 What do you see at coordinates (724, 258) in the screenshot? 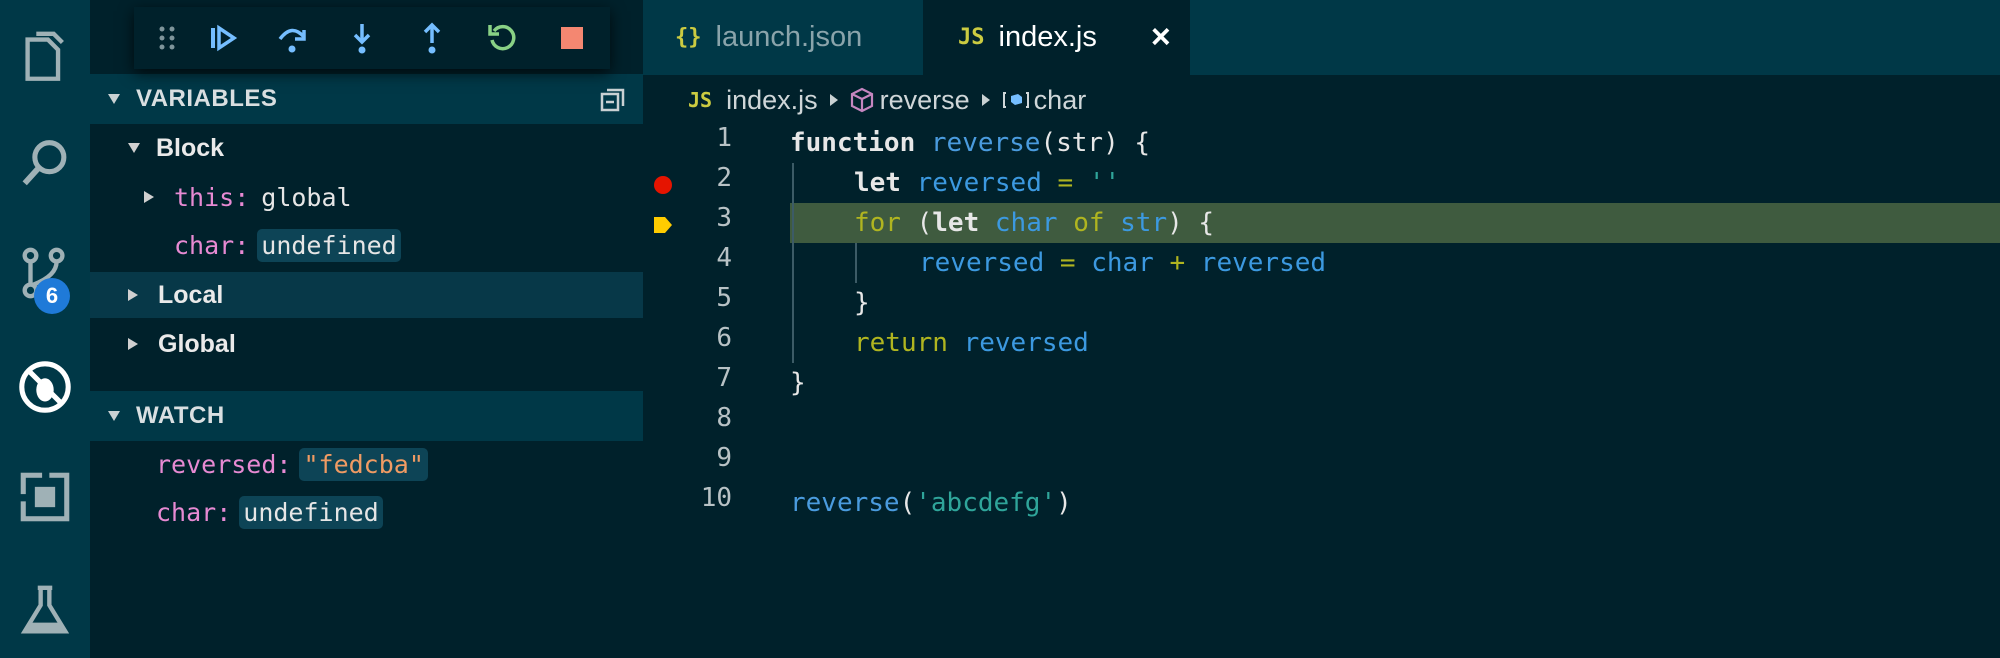
I see `line-number: 4` at bounding box center [724, 258].